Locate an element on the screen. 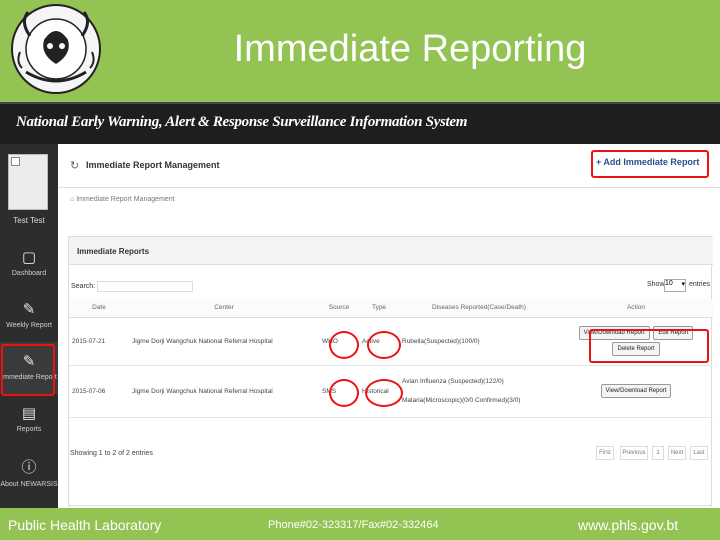  sidebar-item-label: Reports is located at coordinates (29, 429).